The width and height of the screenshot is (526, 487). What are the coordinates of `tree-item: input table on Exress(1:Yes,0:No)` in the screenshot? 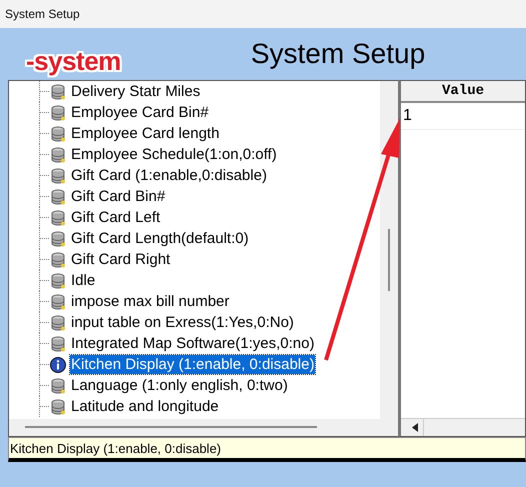 It's located at (182, 322).